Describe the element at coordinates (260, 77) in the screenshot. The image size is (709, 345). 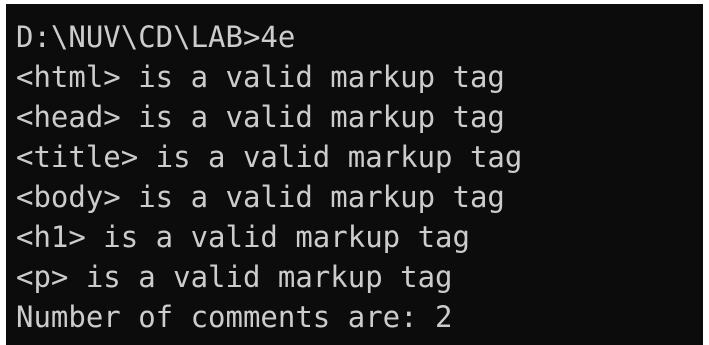
I see `output-line-html: <html> is a valid markup tag` at that location.